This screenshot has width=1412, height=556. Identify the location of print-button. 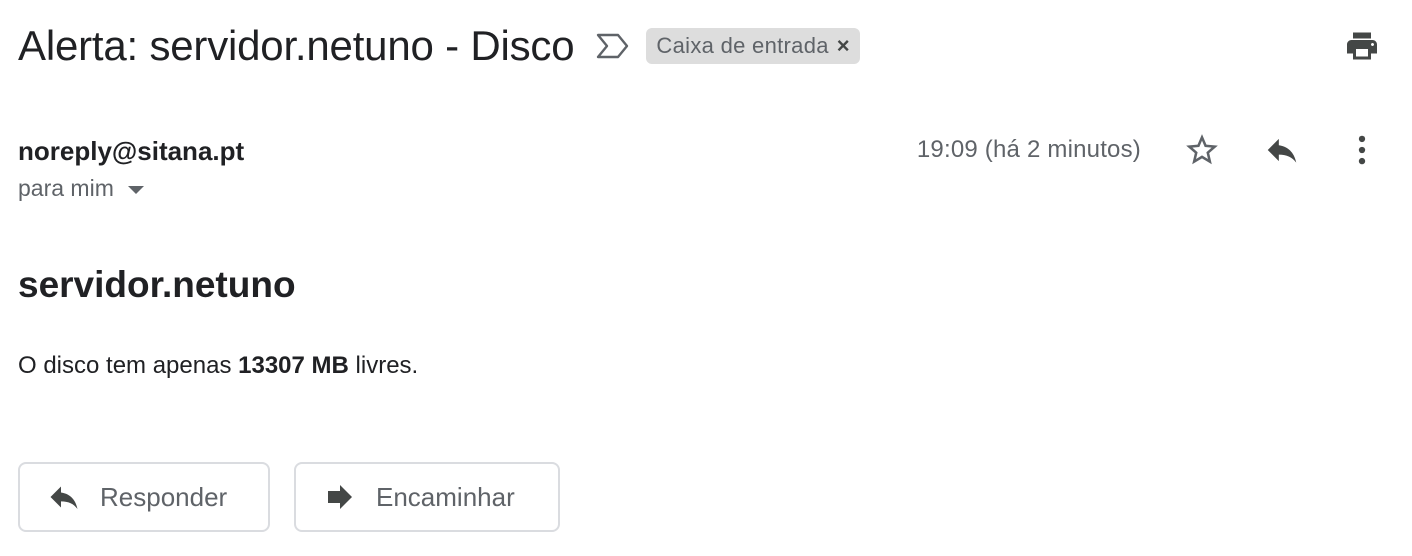
(1362, 46).